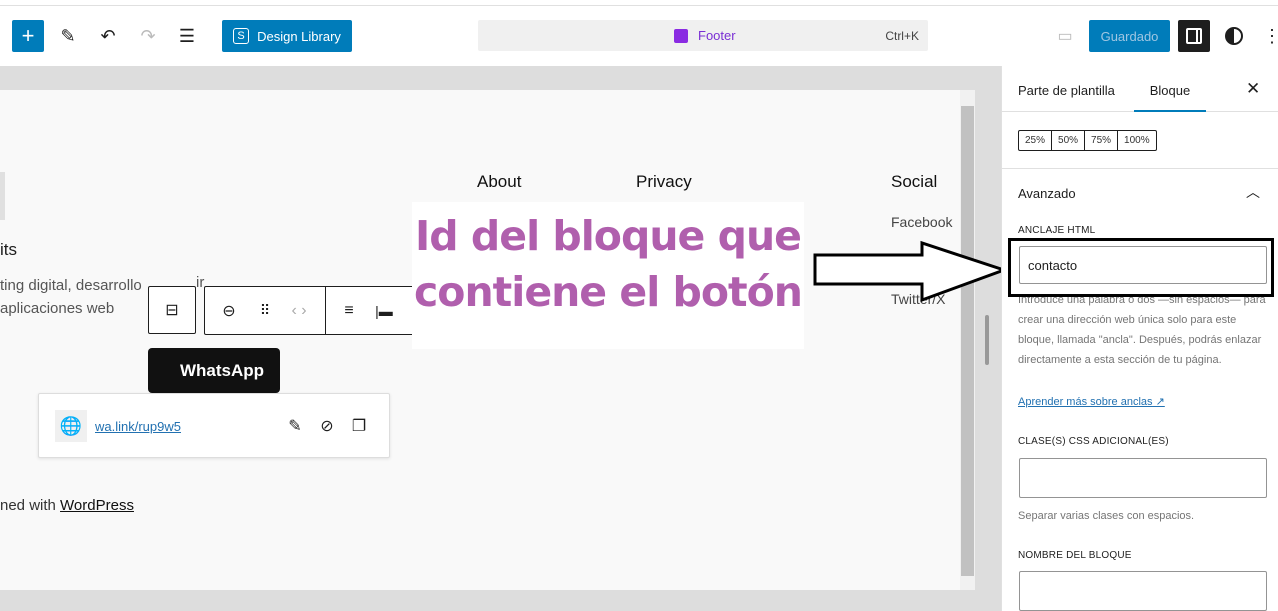 The width and height of the screenshot is (1278, 611). I want to click on tab-block: Bloque, so click(1170, 89).